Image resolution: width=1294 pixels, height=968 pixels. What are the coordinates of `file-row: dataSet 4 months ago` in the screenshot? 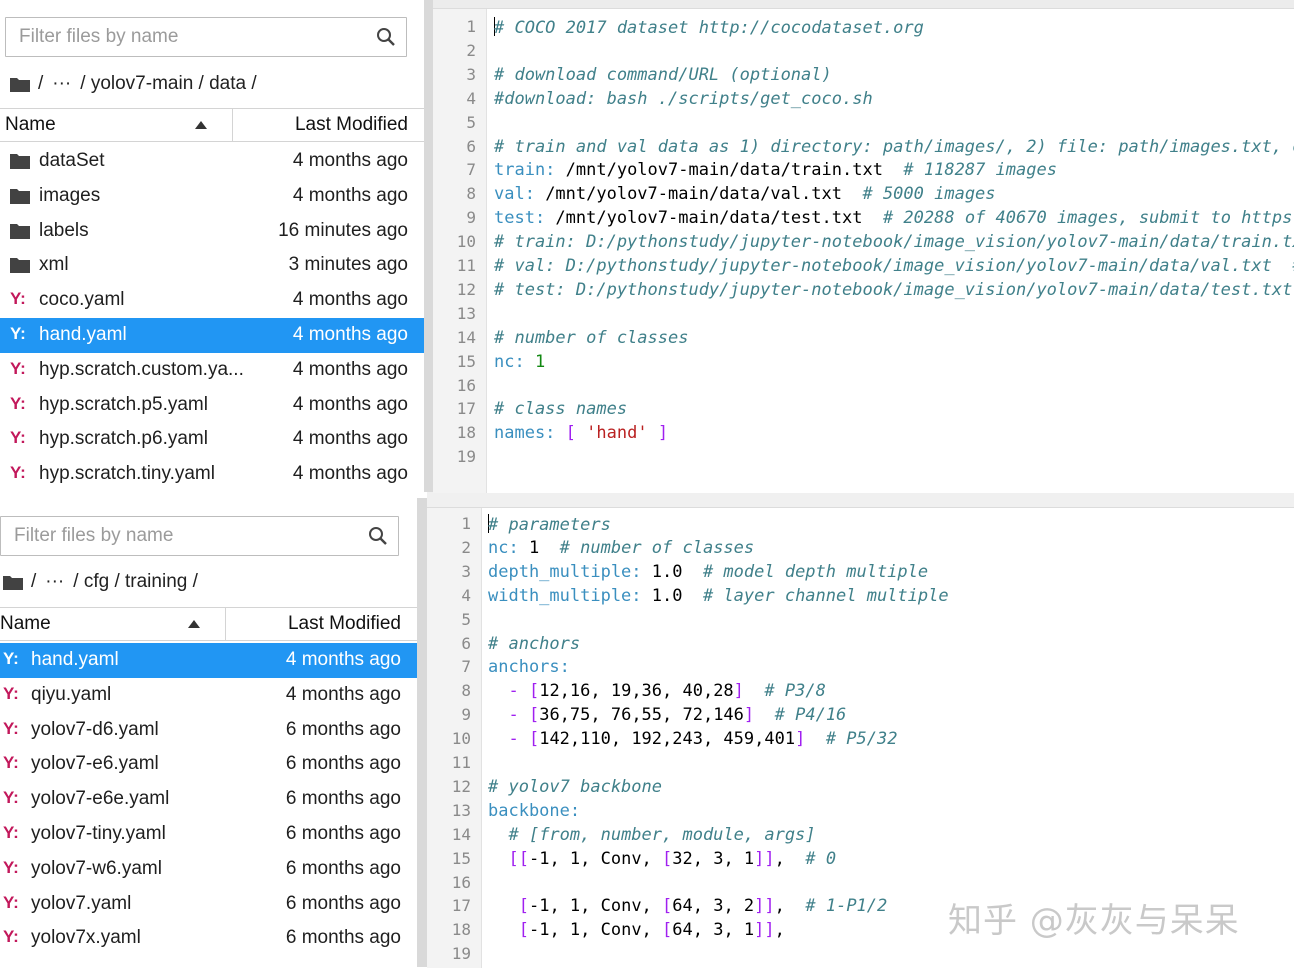 It's located at (212, 161).